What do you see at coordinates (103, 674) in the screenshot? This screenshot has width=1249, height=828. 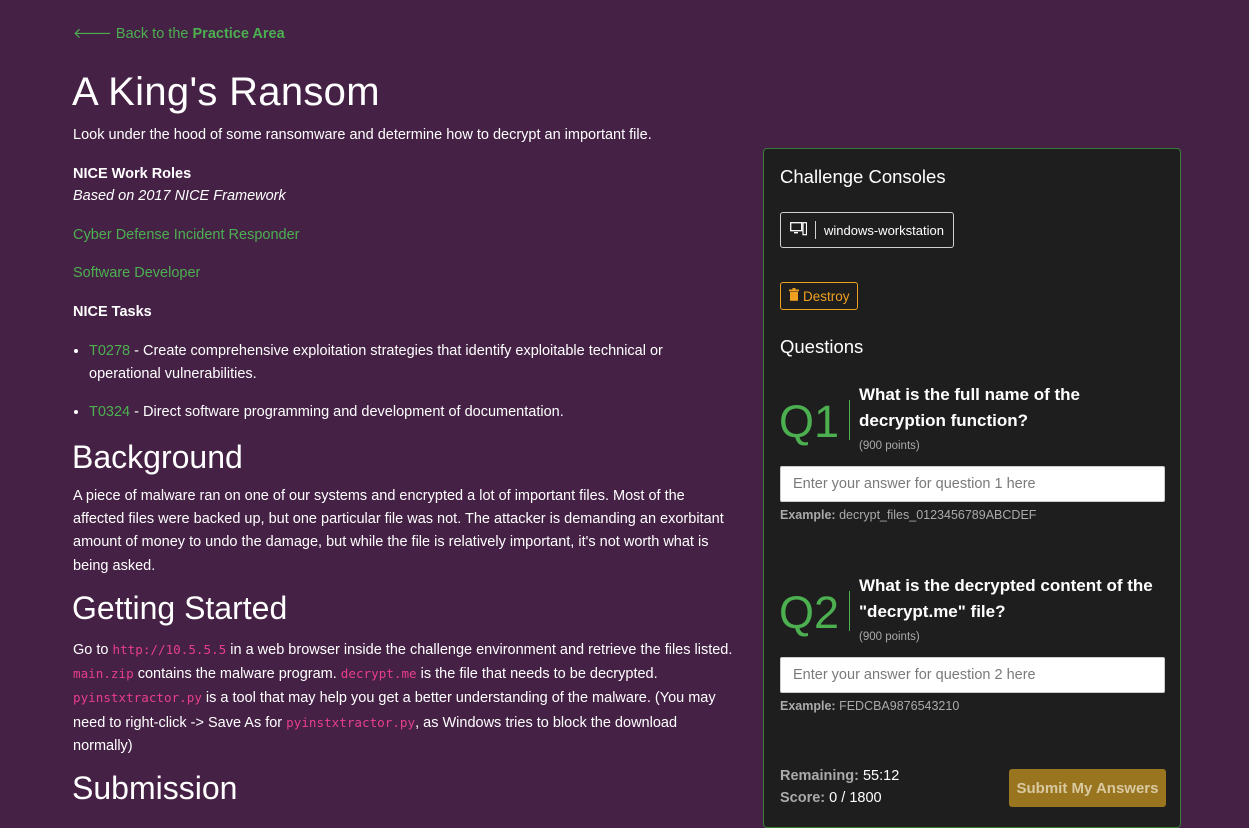 I see `file-code: main.zip` at bounding box center [103, 674].